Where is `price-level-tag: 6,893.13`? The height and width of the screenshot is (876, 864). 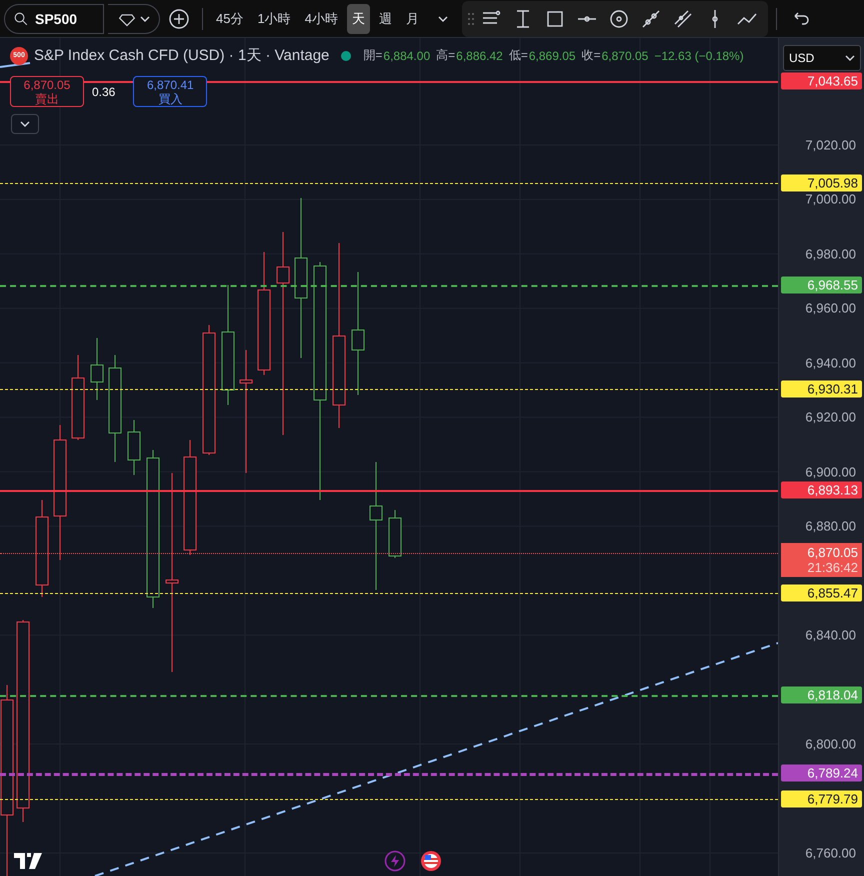
price-level-tag: 6,893.13 is located at coordinates (821, 490).